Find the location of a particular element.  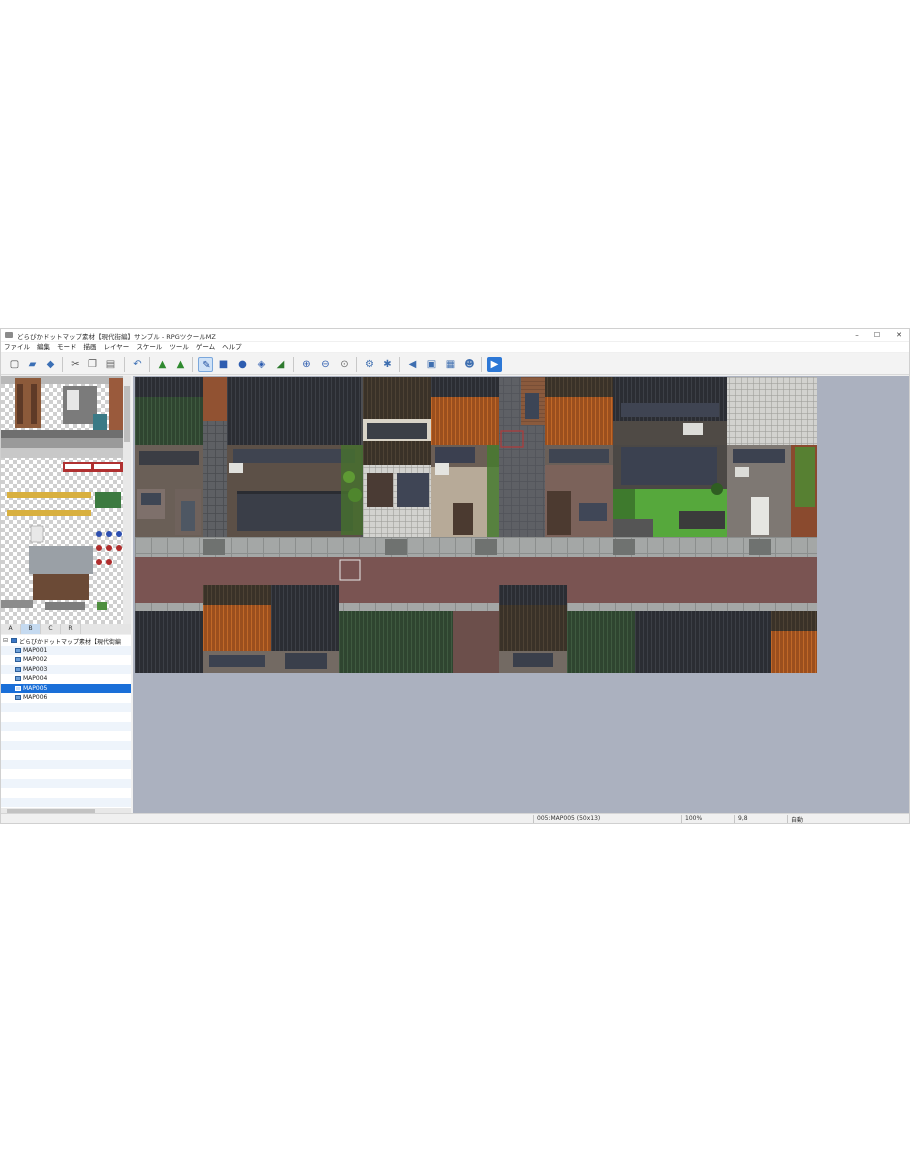

tileset-palette is located at coordinates (66, 500).